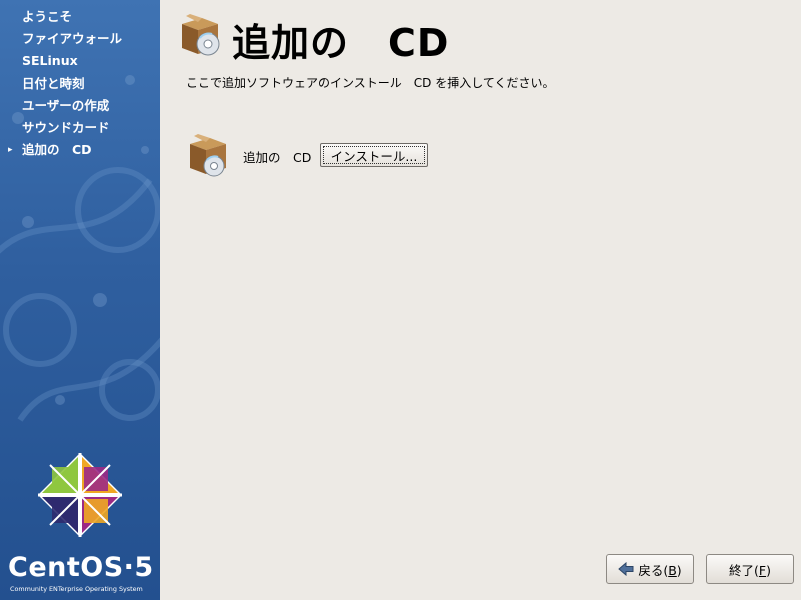 The width and height of the screenshot is (801, 600). I want to click on triangle-right-icon: ▸, so click(10, 150).